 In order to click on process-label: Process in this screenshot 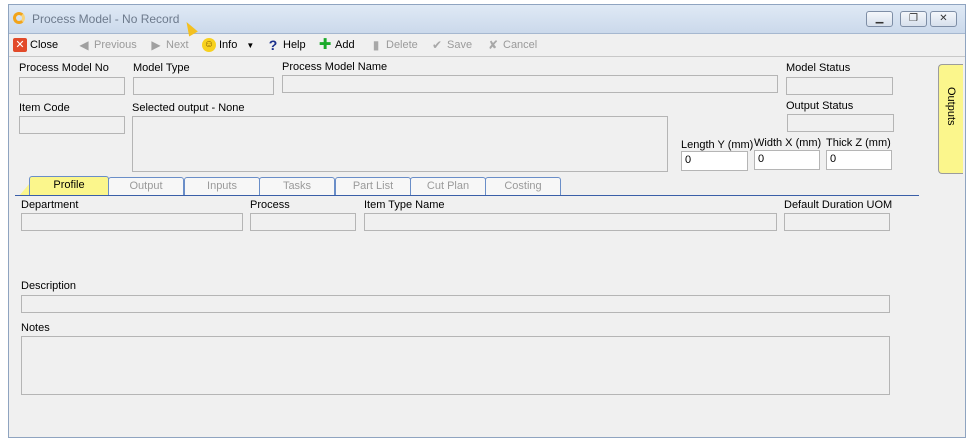, I will do `click(270, 205)`.